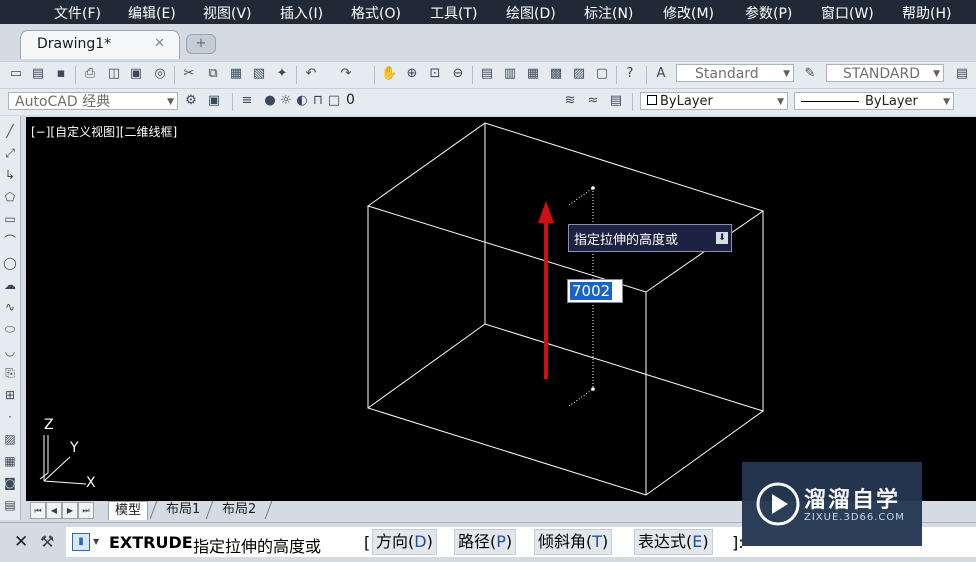  What do you see at coordinates (593, 101) in the screenshot?
I see `layer-previous-icon: ≈` at bounding box center [593, 101].